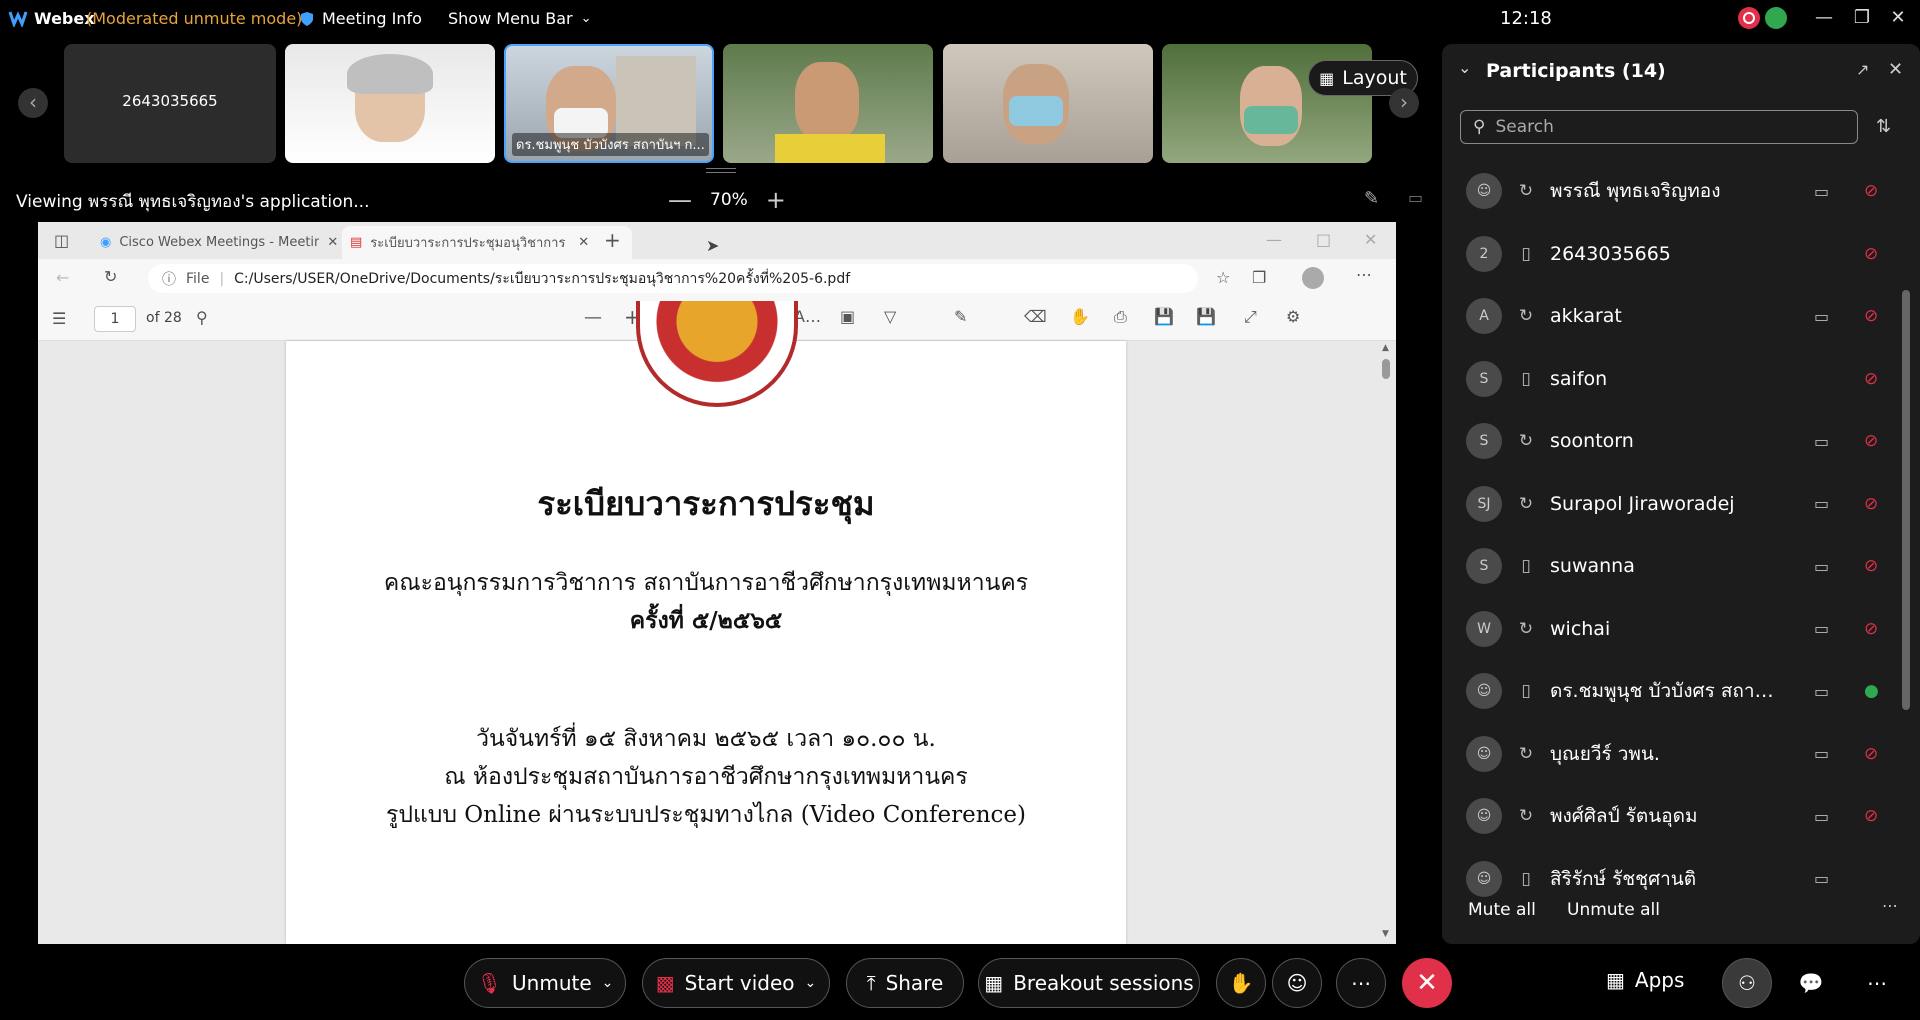  Describe the element at coordinates (1613, 910) in the screenshot. I see `unmute-all-button: Unmute all` at that location.